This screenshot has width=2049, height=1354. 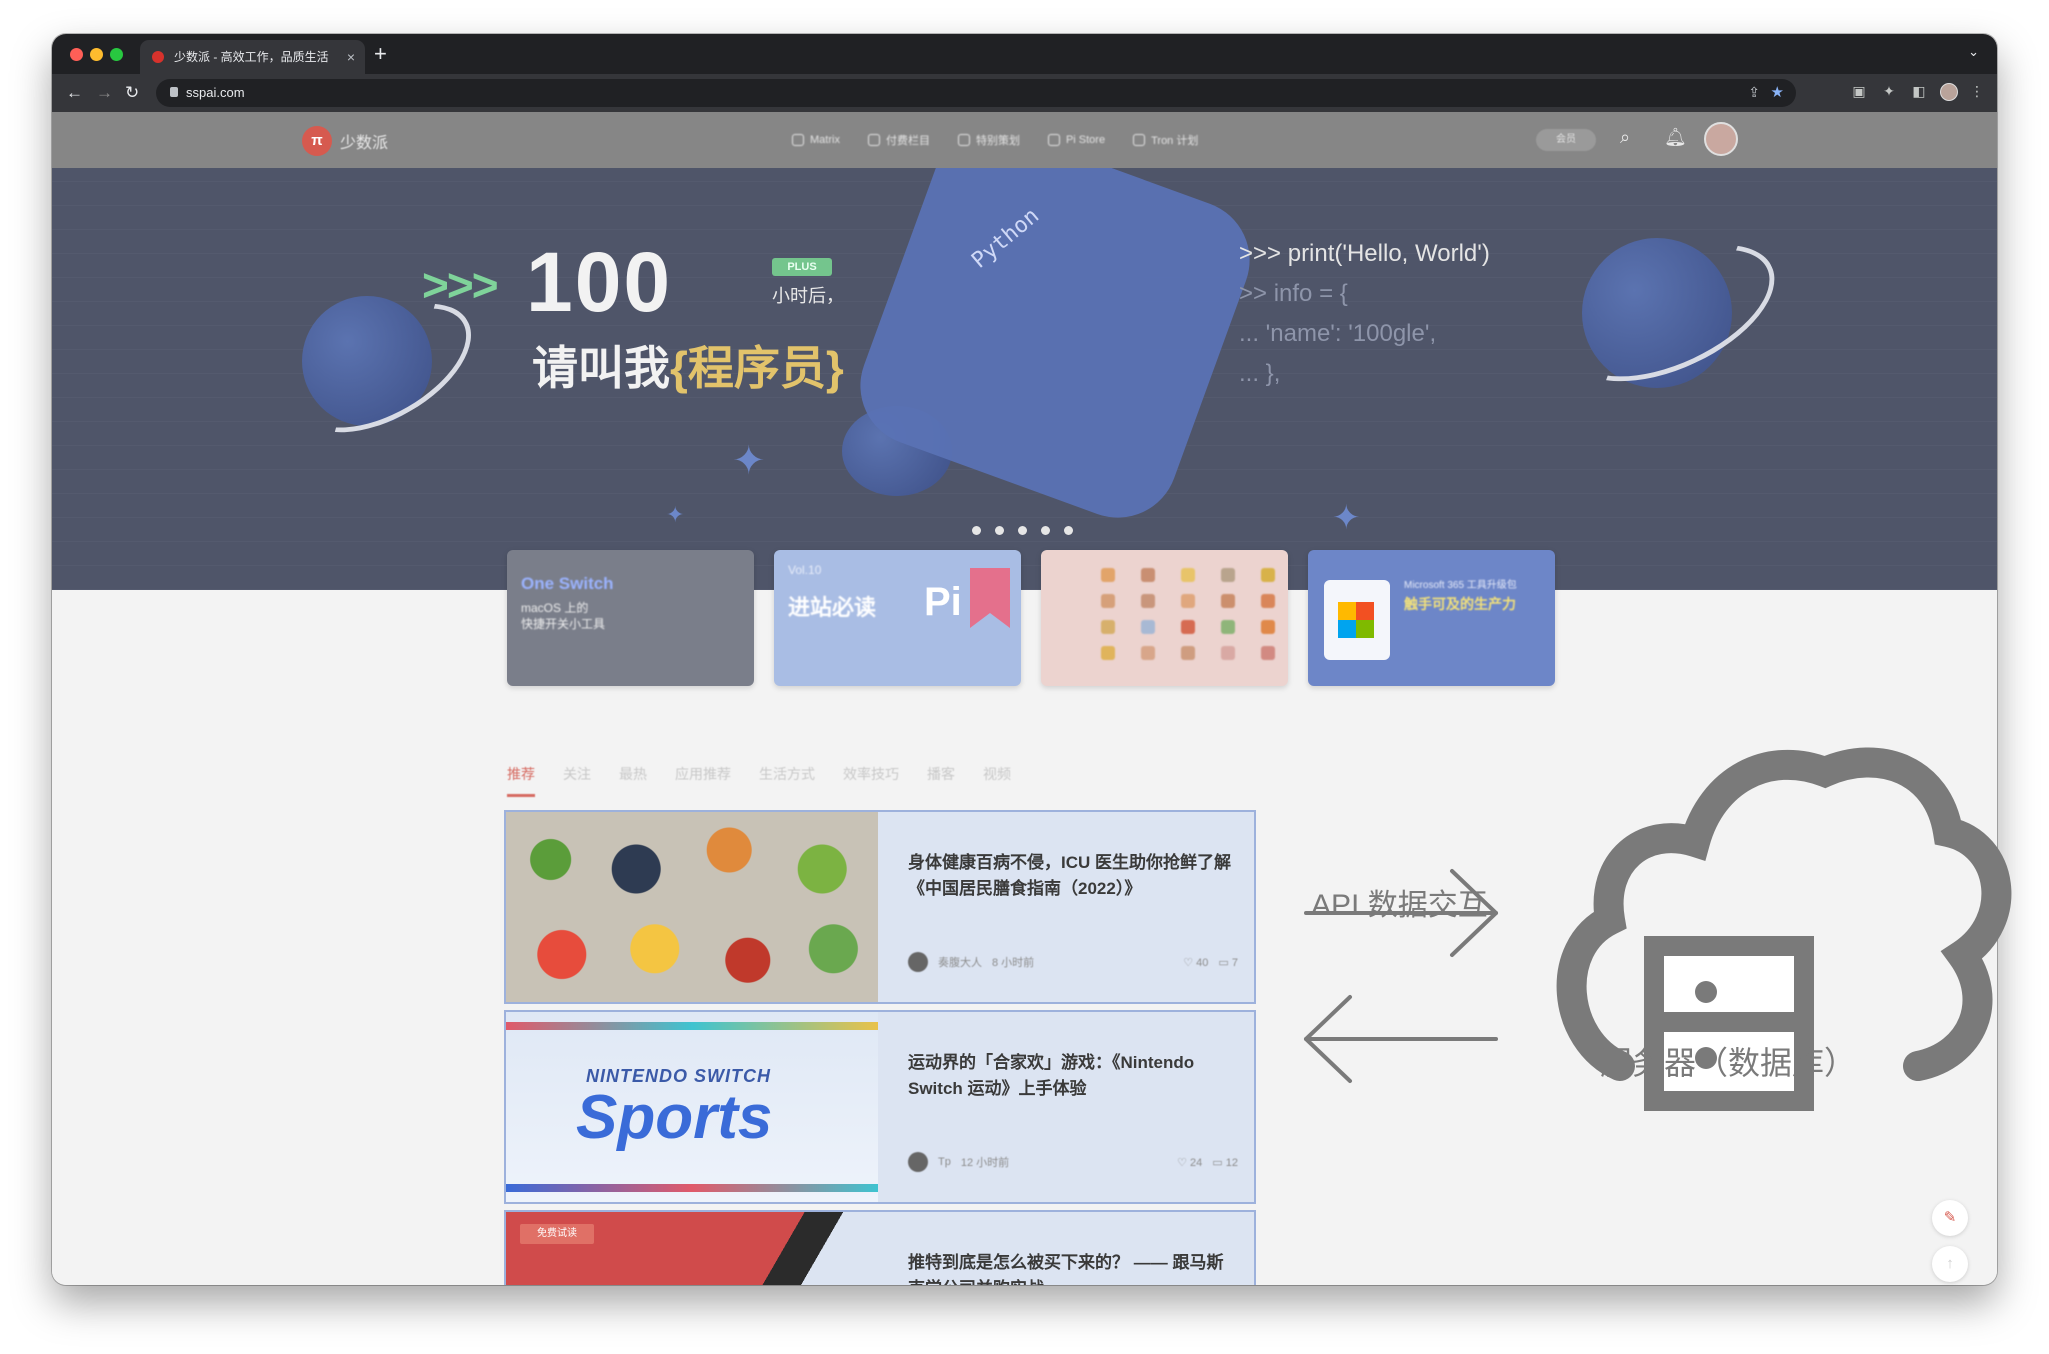 I want to click on microsoft-logo-icon, so click(x=1356, y=620).